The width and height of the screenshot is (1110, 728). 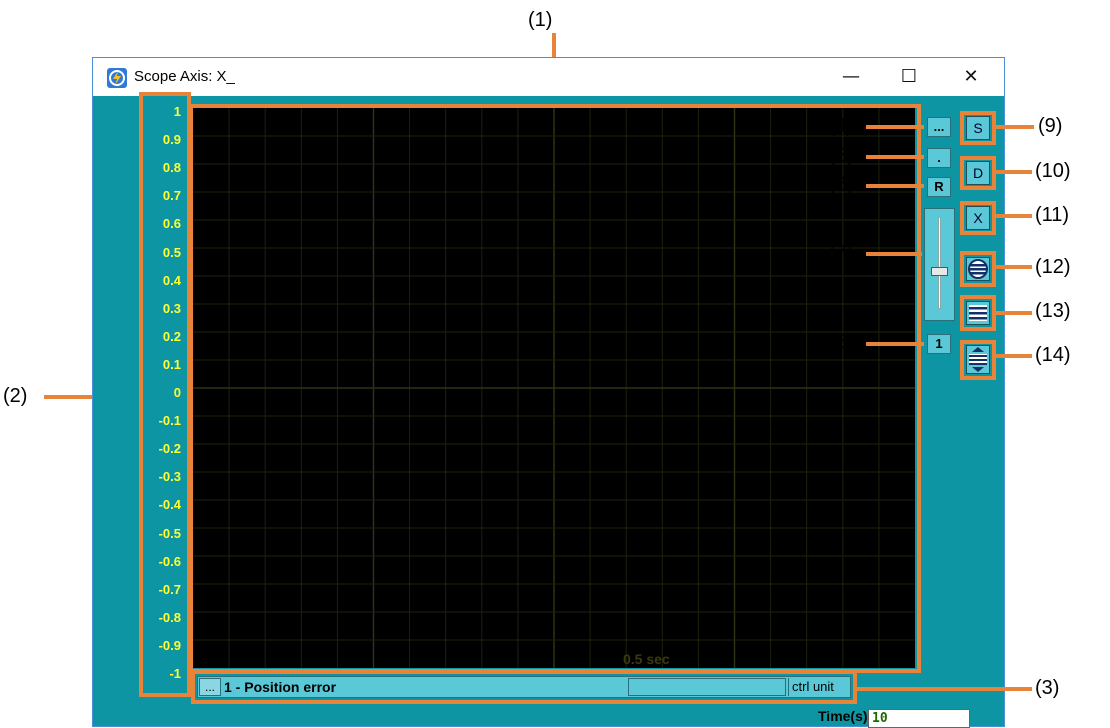 I want to click on expand-lines-button, so click(x=978, y=359).